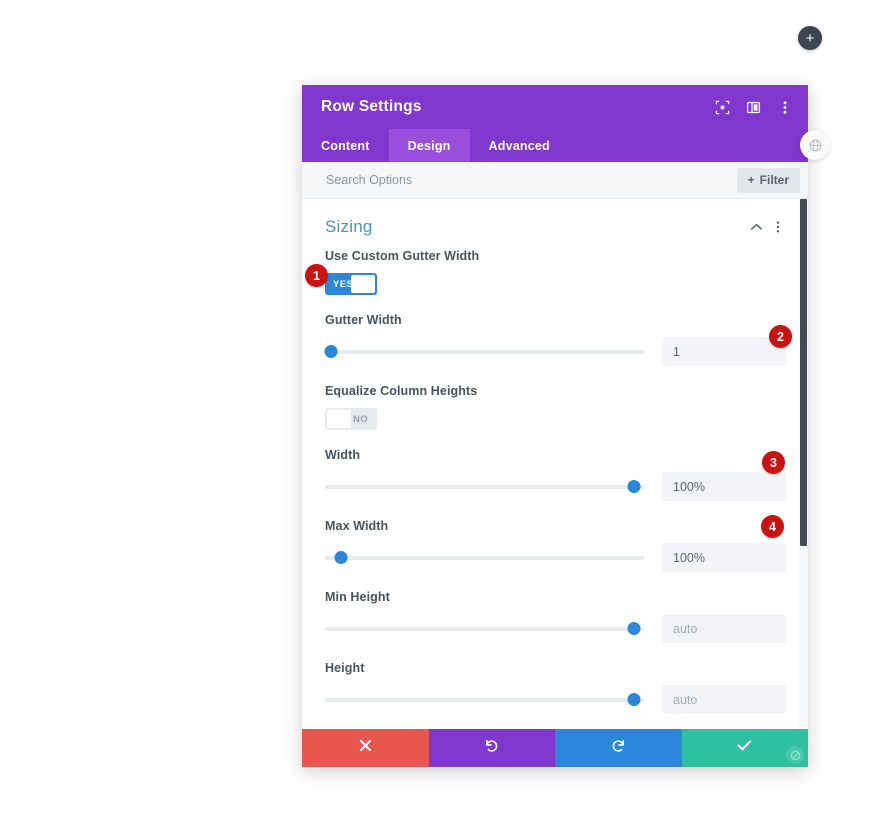 The image size is (880, 833). Describe the element at coordinates (555, 224) in the screenshot. I see `section-header-sizing: Sizing` at that location.